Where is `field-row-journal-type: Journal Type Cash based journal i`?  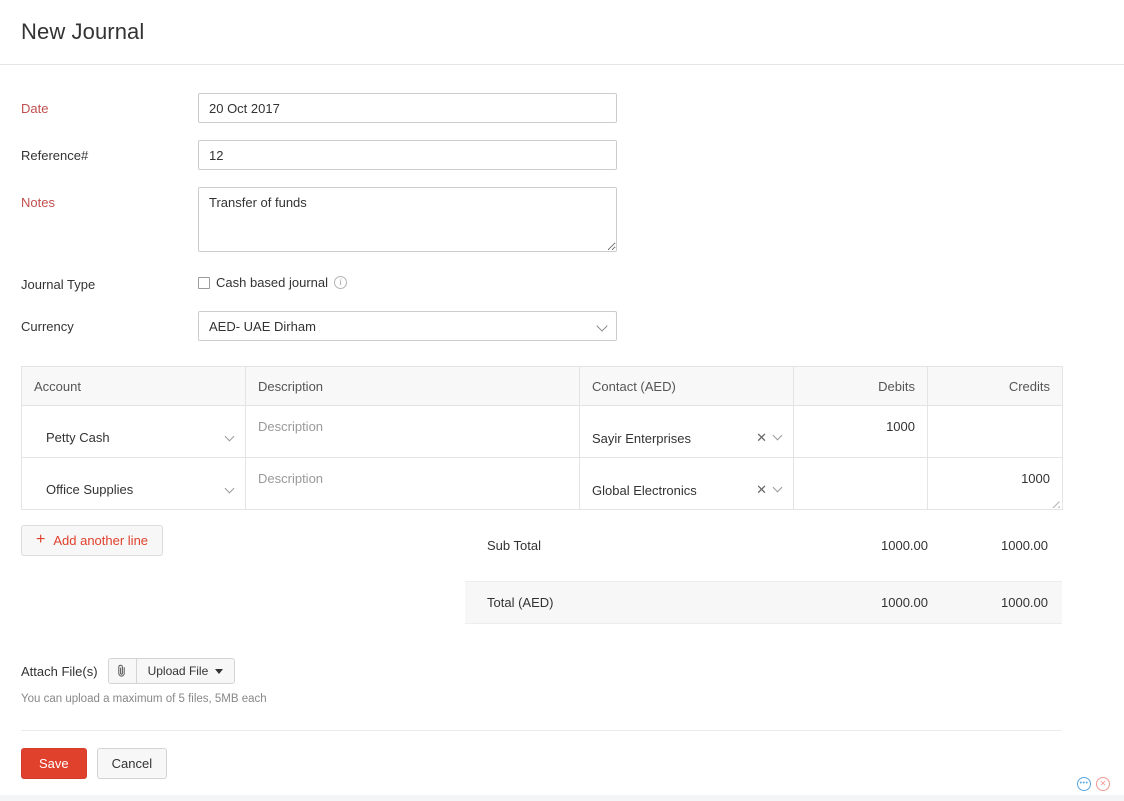 field-row-journal-type: Journal Type Cash based journal i is located at coordinates (572, 281).